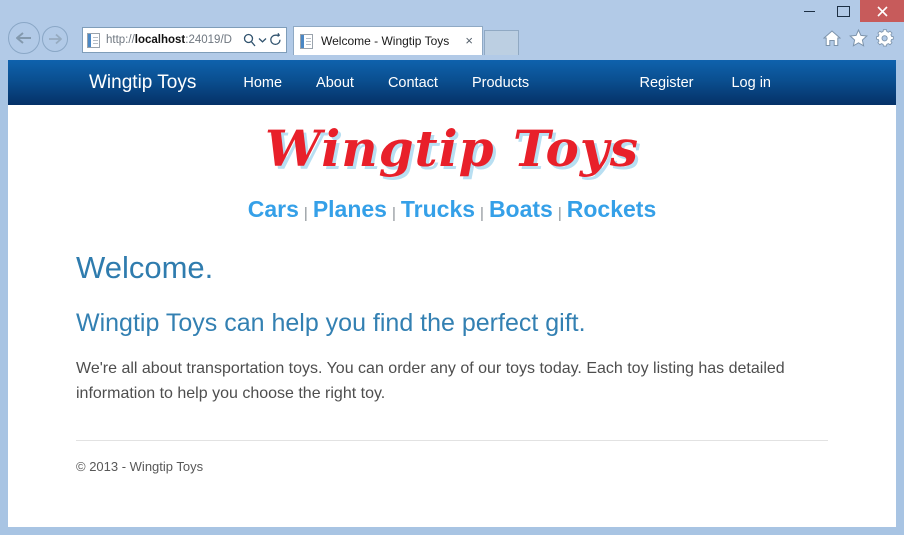 Image resolution: width=904 pixels, height=535 pixels. I want to click on nav-item-products: Products, so click(500, 83).